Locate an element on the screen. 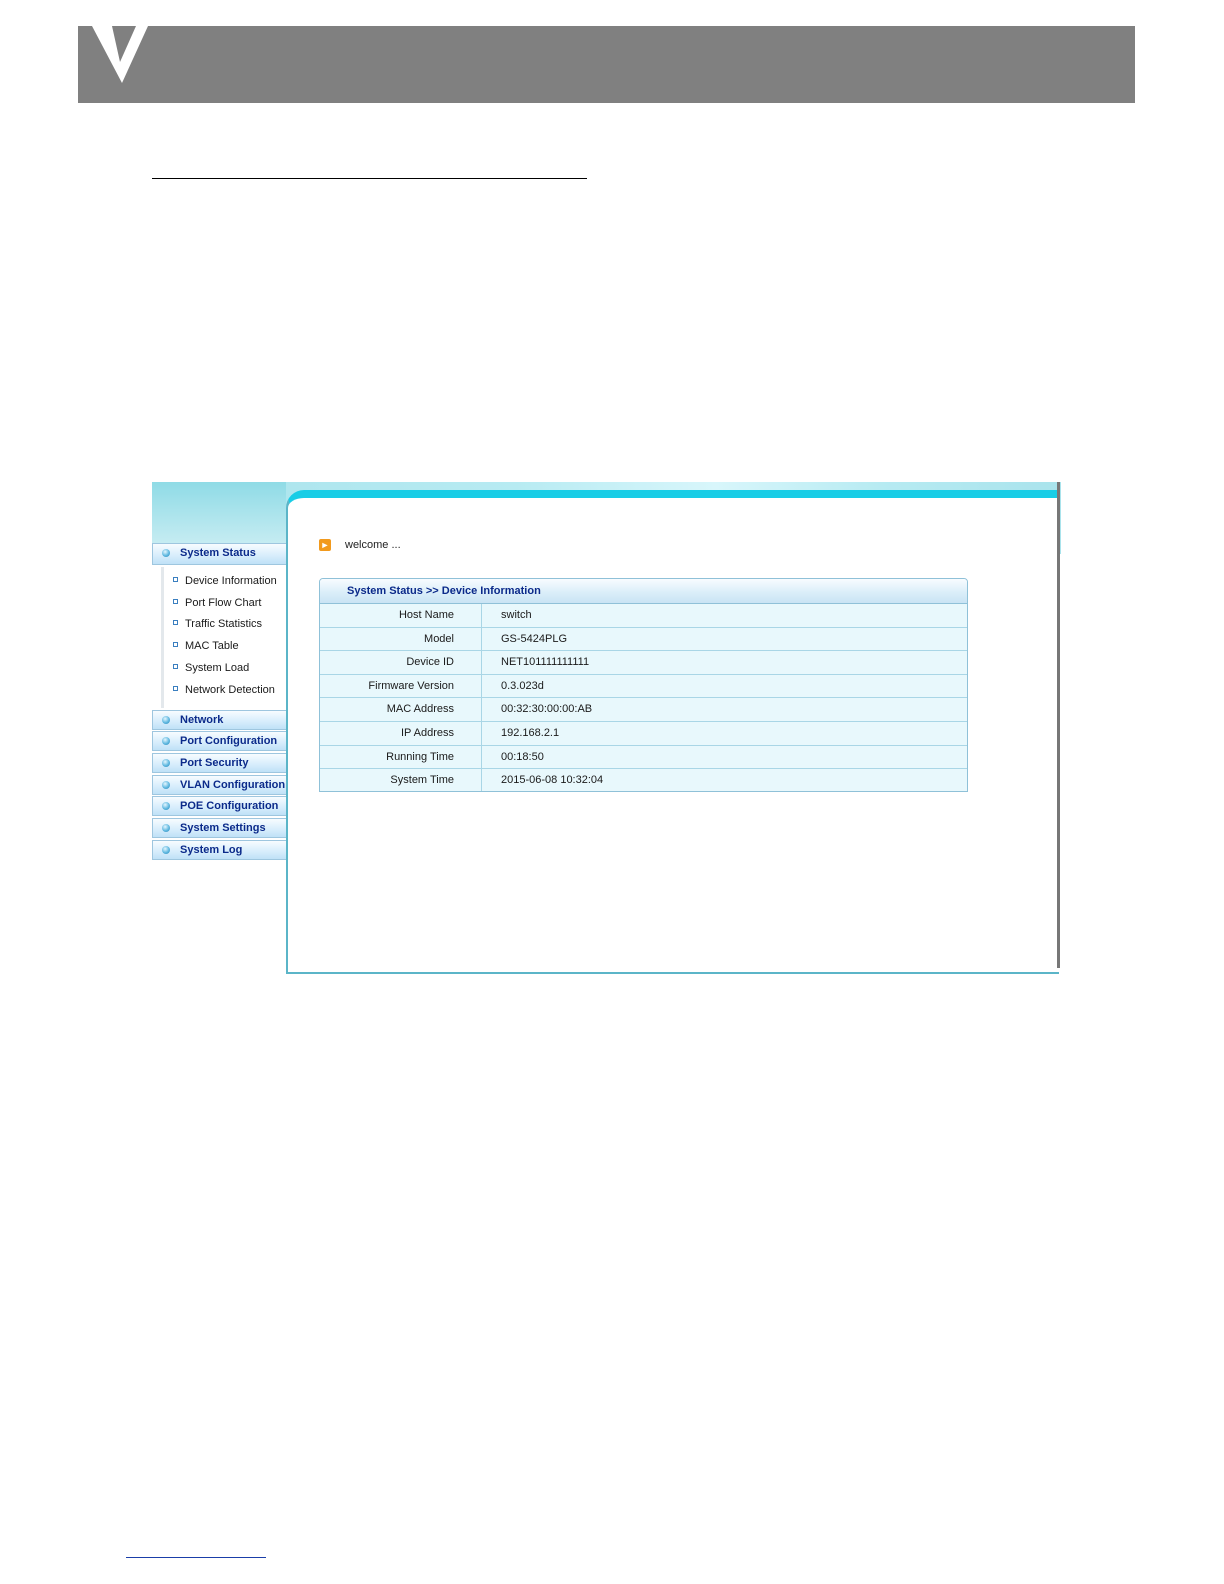 The width and height of the screenshot is (1224, 1584). row-value: GS-5424PLG is located at coordinates (534, 638).